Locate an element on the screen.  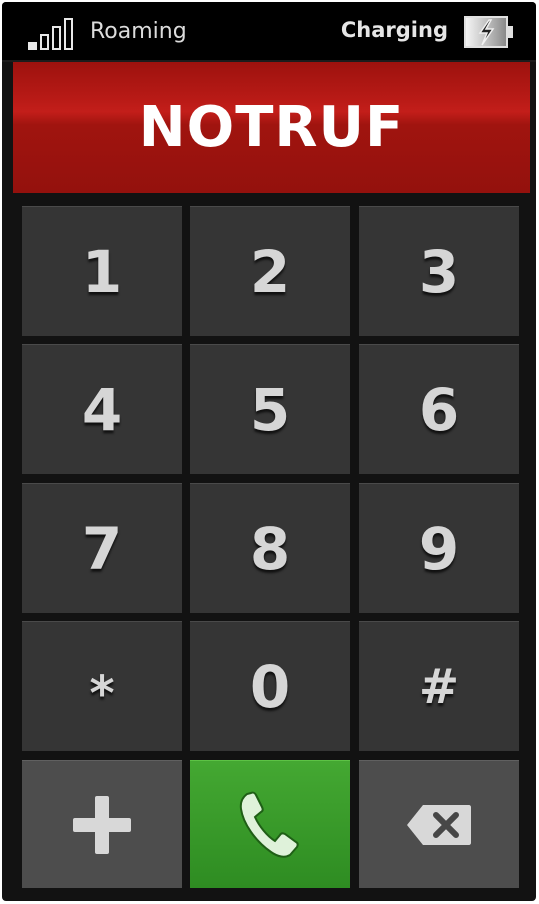
key-2-label: 2 is located at coordinates (270, 271).